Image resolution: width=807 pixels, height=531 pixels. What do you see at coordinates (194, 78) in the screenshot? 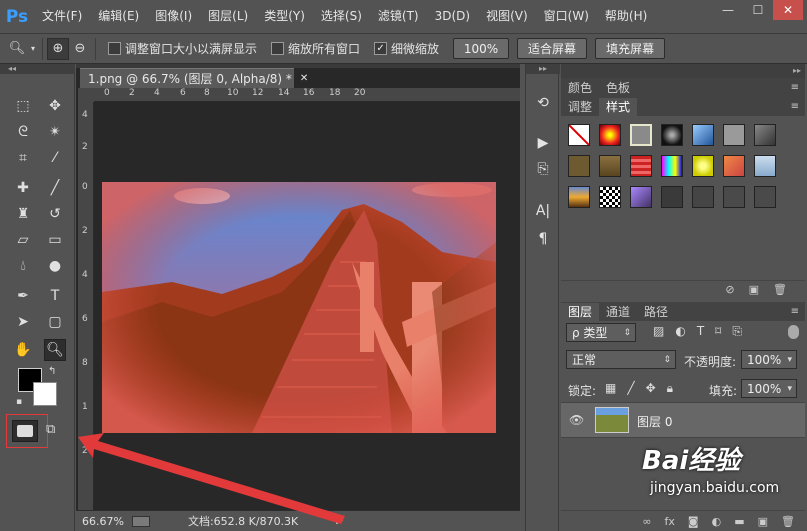
I see `document-tab: 1.png @ 66.7% (图层 0, Alpha/8) * ✕` at bounding box center [194, 78].